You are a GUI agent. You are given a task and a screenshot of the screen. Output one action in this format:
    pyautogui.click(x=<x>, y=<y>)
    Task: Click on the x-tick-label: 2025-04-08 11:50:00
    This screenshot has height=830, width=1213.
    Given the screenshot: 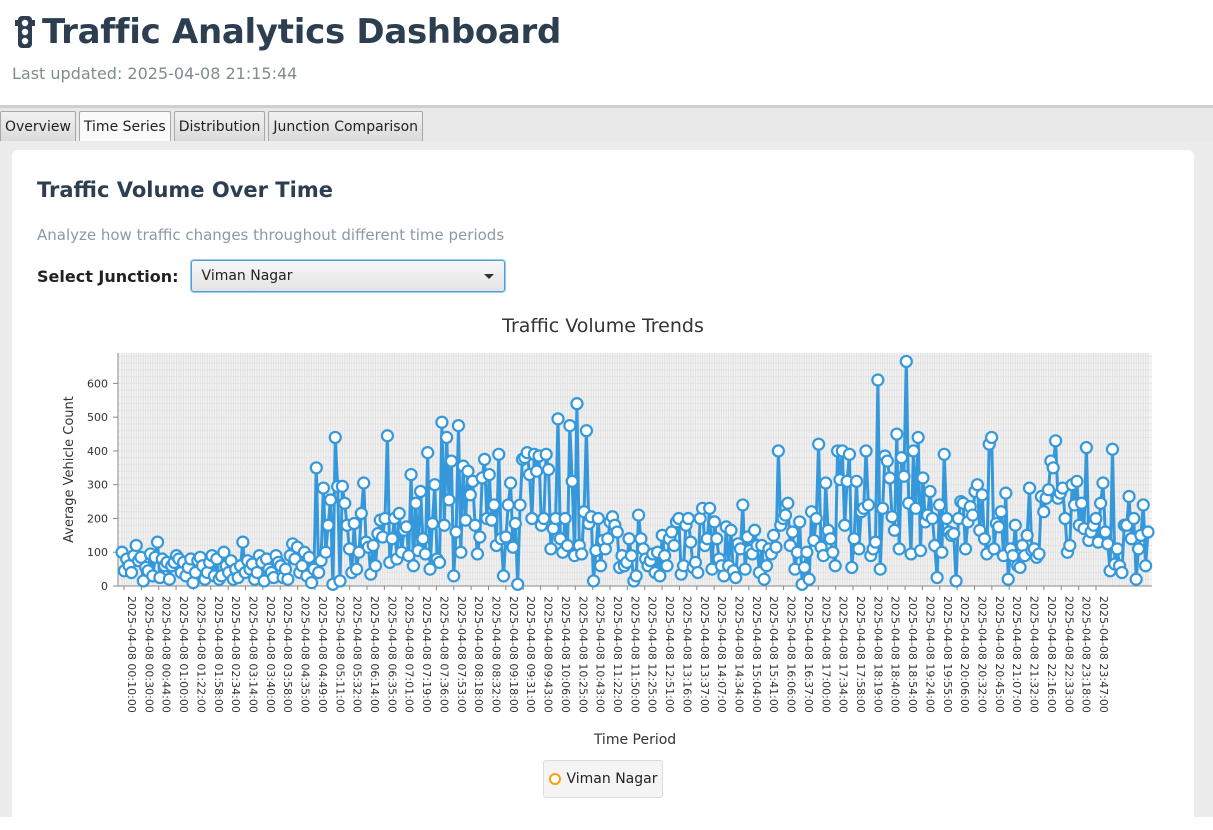 What is the action you would take?
    pyautogui.click(x=634, y=654)
    